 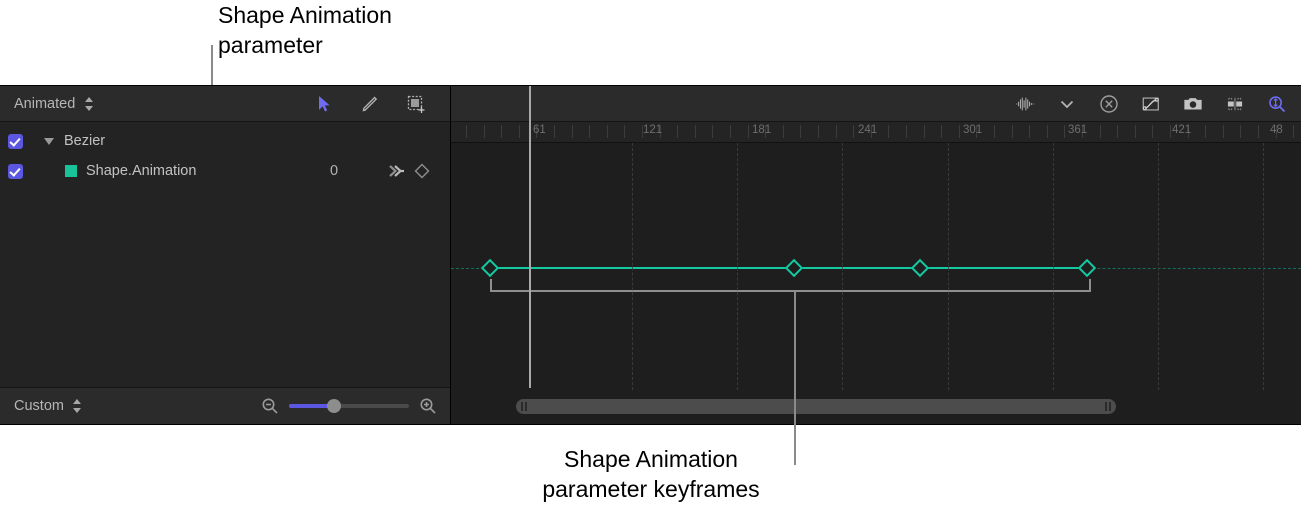 I want to click on parameter-list-footer: Custom, so click(x=225, y=405).